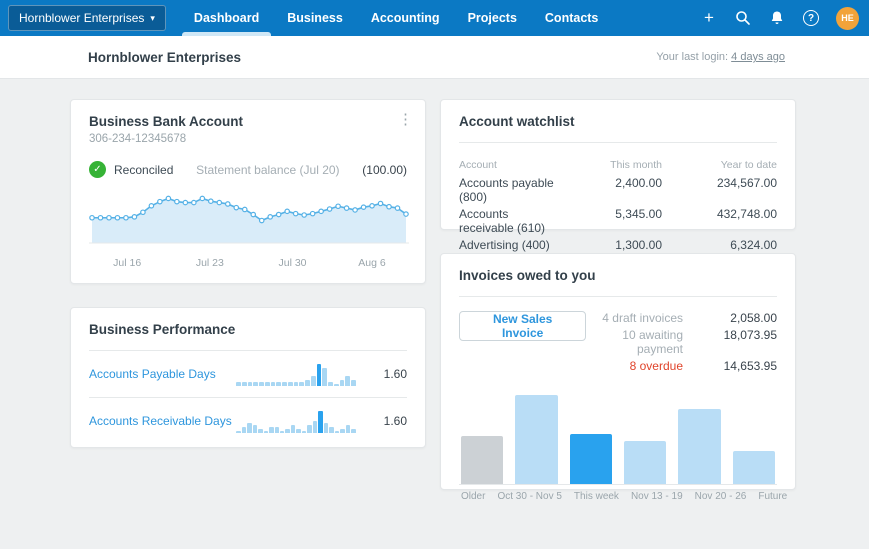 Image resolution: width=869 pixels, height=549 pixels. What do you see at coordinates (709, 18) in the screenshot?
I see `plus-icon: +` at bounding box center [709, 18].